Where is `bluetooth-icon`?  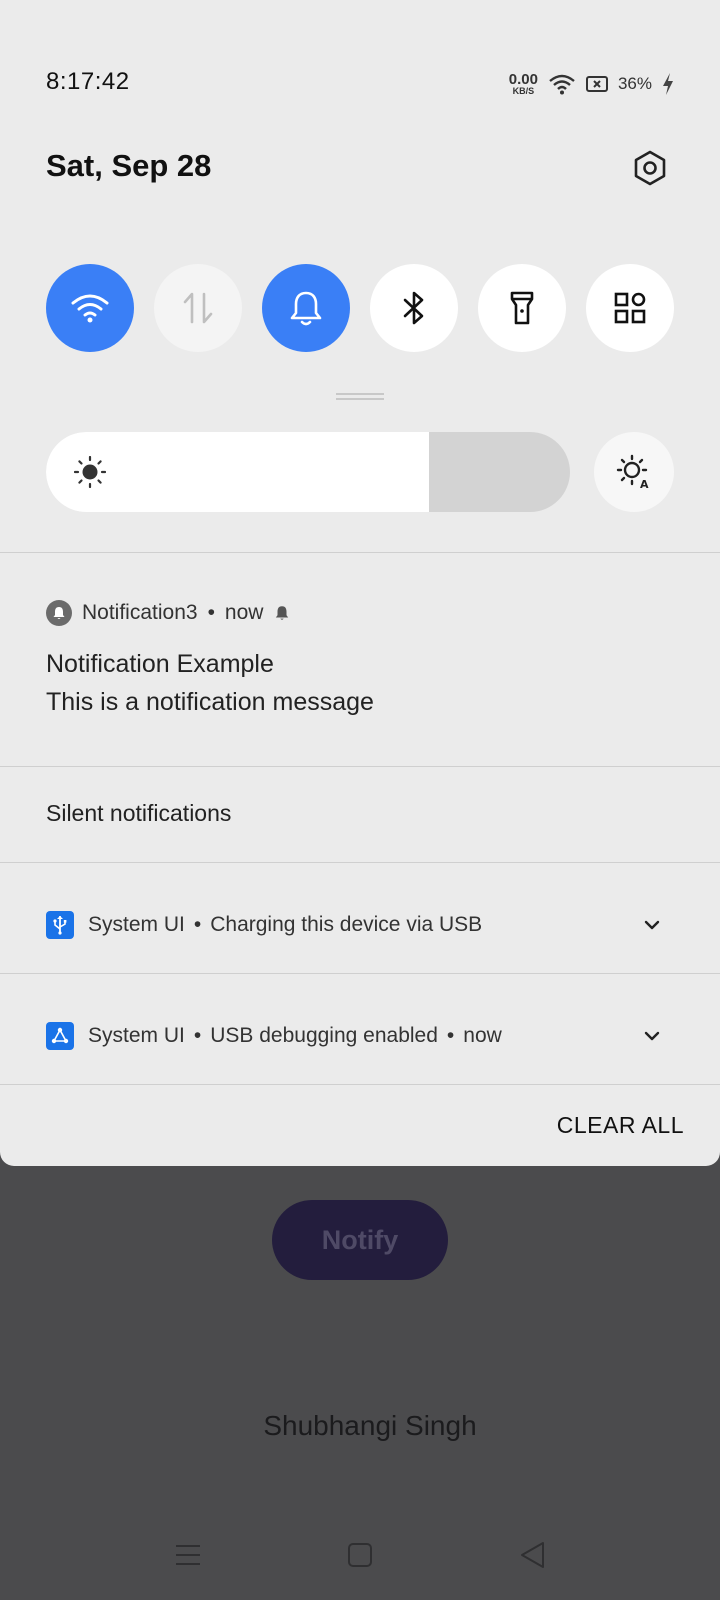 bluetooth-icon is located at coordinates (413, 308).